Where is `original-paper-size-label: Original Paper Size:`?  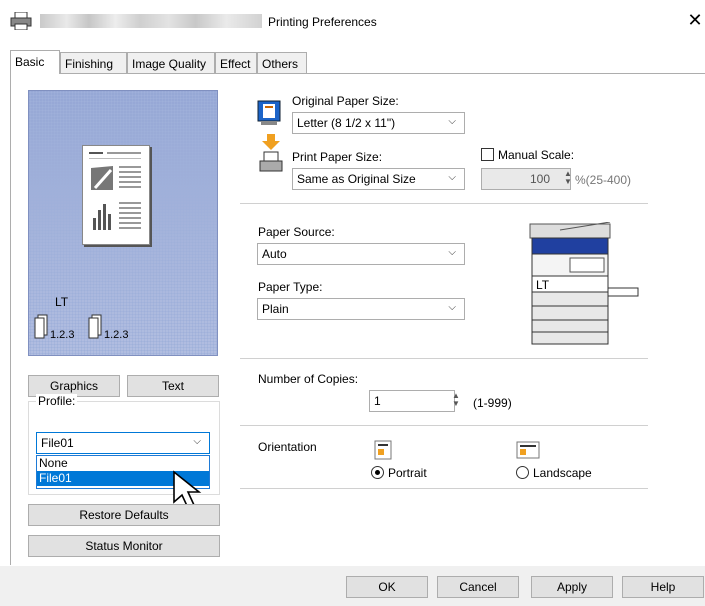 original-paper-size-label: Original Paper Size: is located at coordinates (345, 101).